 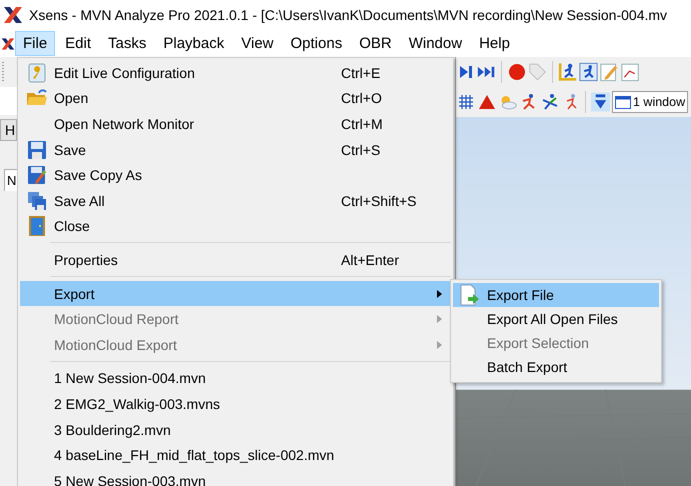 I want to click on menu-entry: Export File, so click(x=556, y=295).